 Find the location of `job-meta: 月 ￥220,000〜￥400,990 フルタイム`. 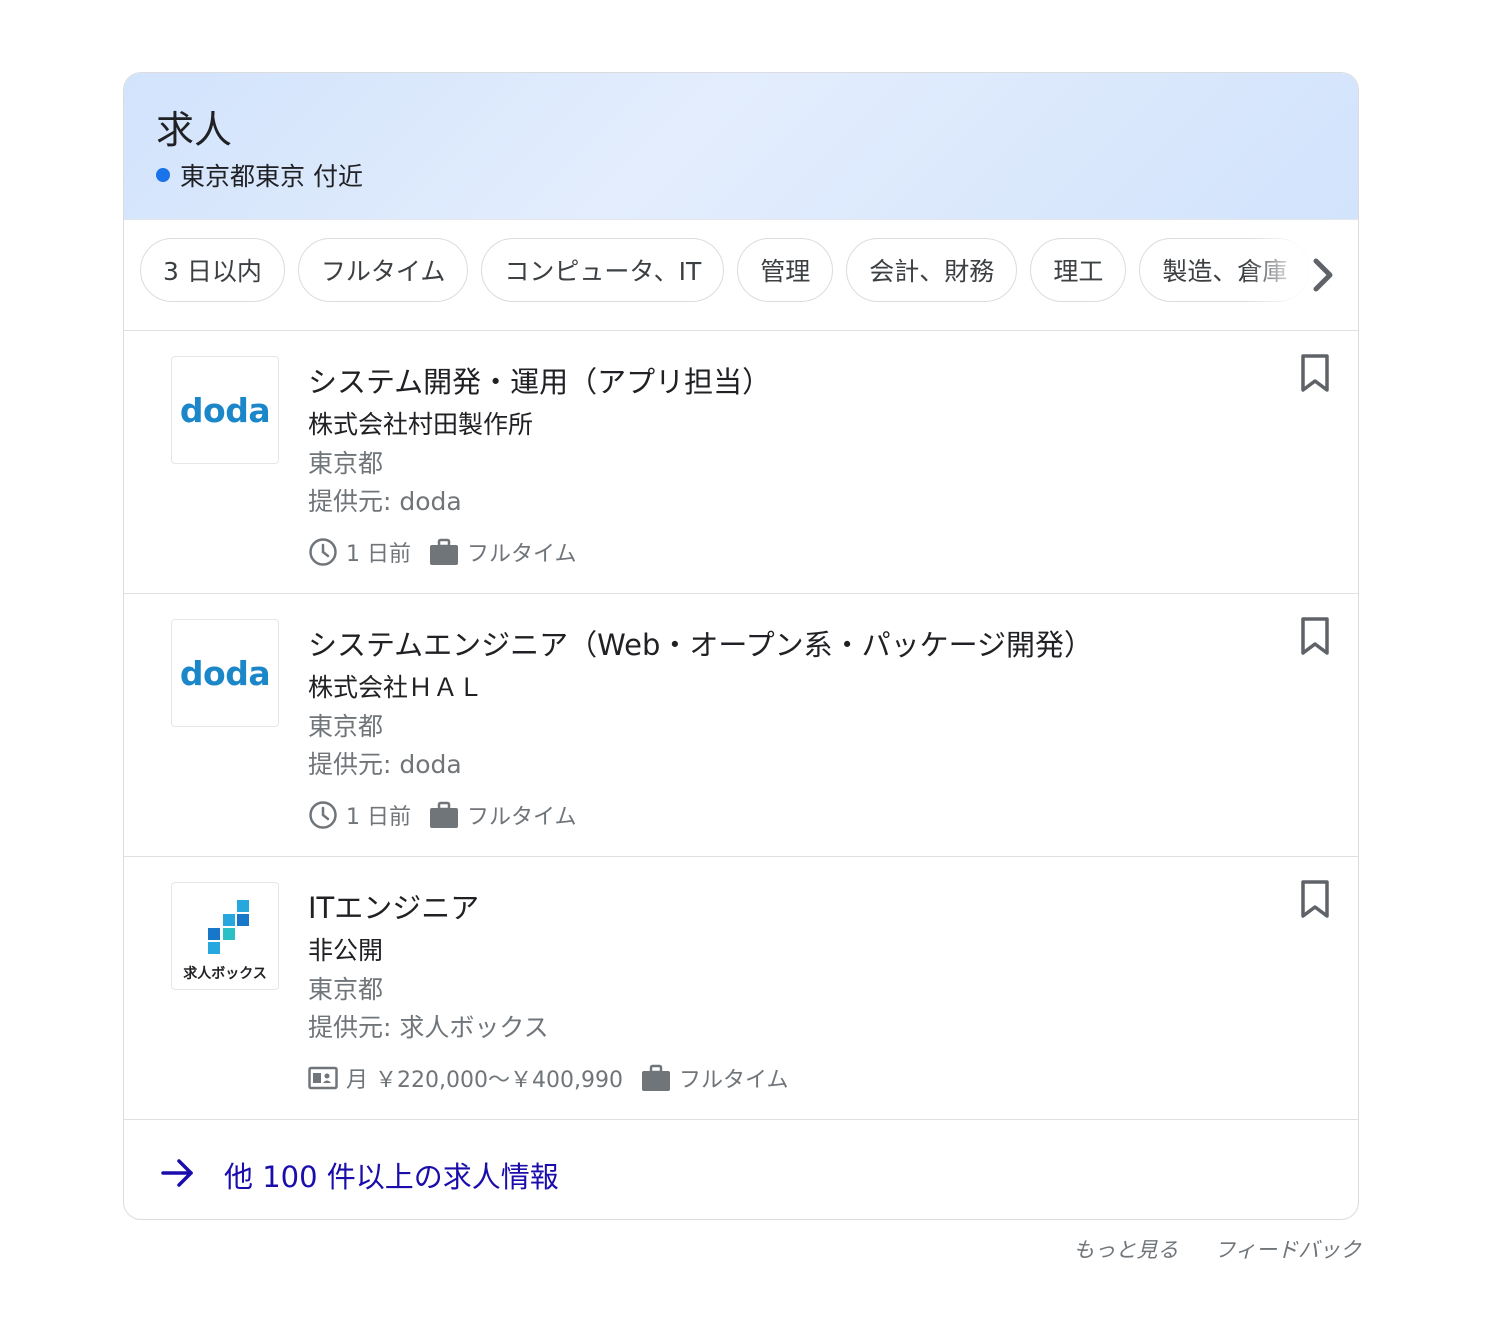

job-meta: 月 ￥220,000〜￥400,990 フルタイム is located at coordinates (557, 1078).